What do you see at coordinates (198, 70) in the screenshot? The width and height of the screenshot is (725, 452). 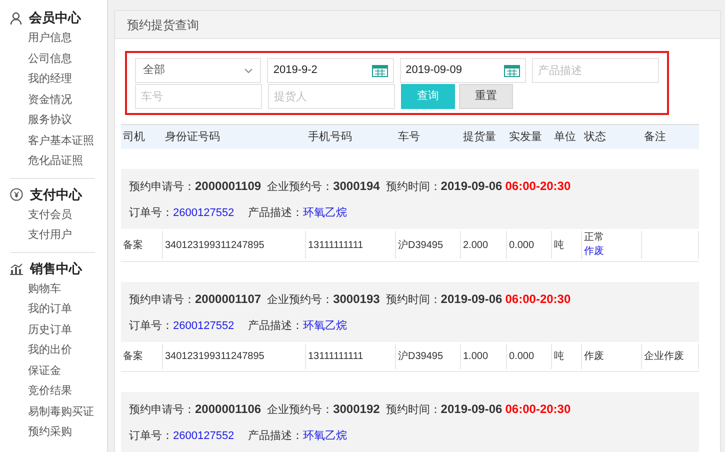 I see `category-select: 全部` at bounding box center [198, 70].